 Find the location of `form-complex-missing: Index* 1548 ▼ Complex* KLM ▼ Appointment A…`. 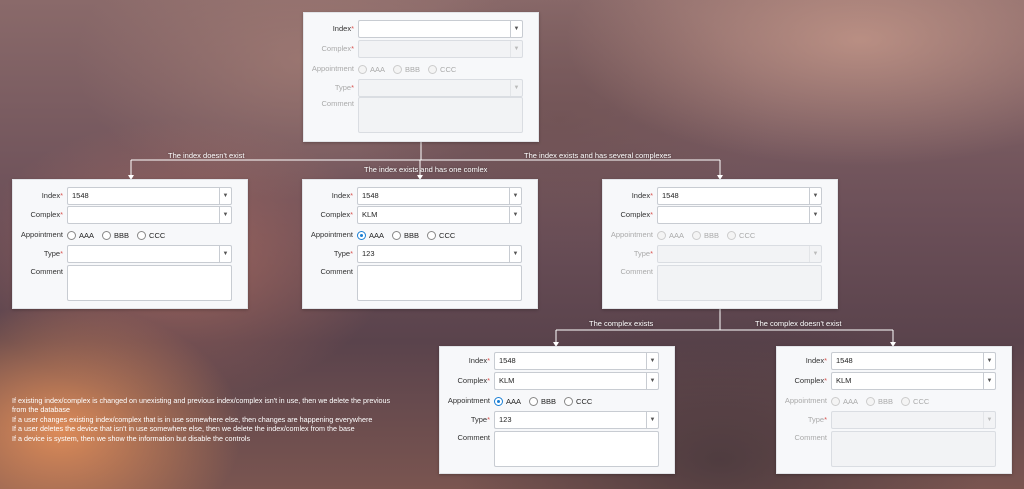

form-complex-missing: Index* 1548 ▼ Complex* KLM ▼ Appointment A… is located at coordinates (894, 410).